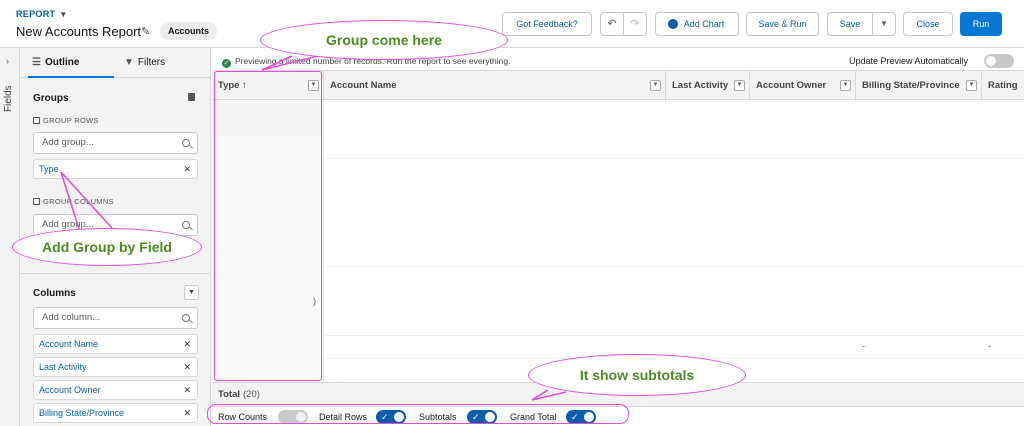 The image size is (1024, 426). I want to click on chevron-right-icon: ›, so click(7, 61).